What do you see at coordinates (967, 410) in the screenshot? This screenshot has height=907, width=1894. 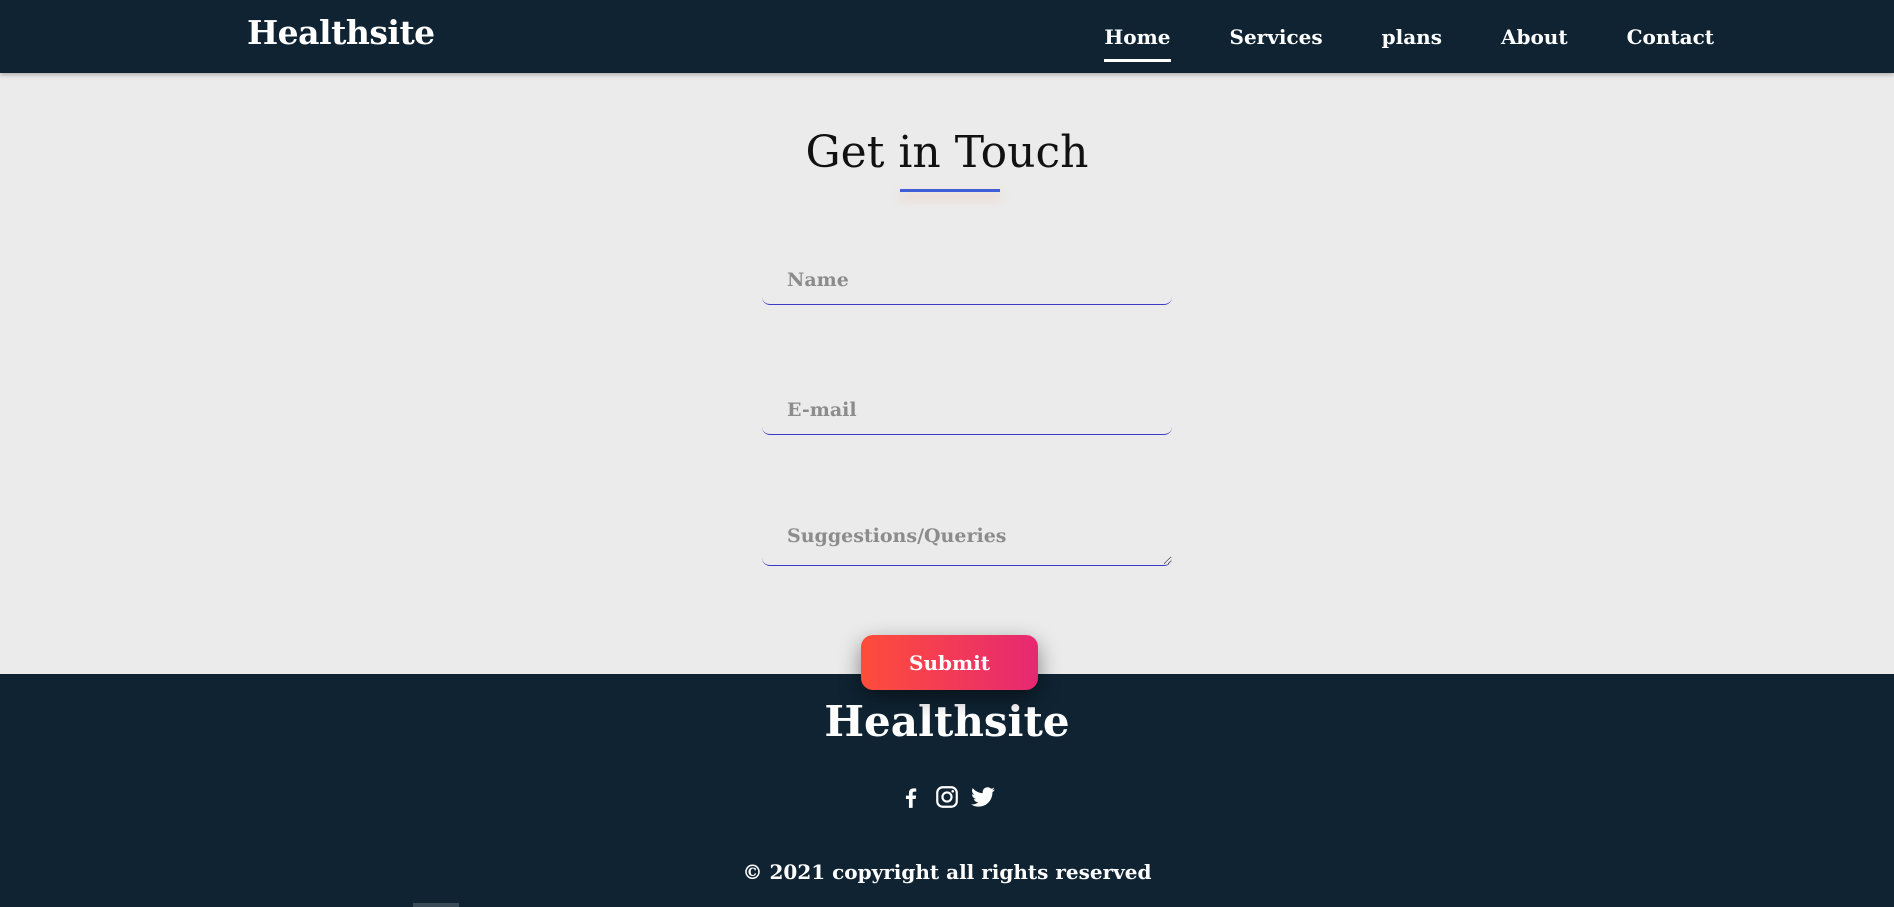 I see `email-field` at bounding box center [967, 410].